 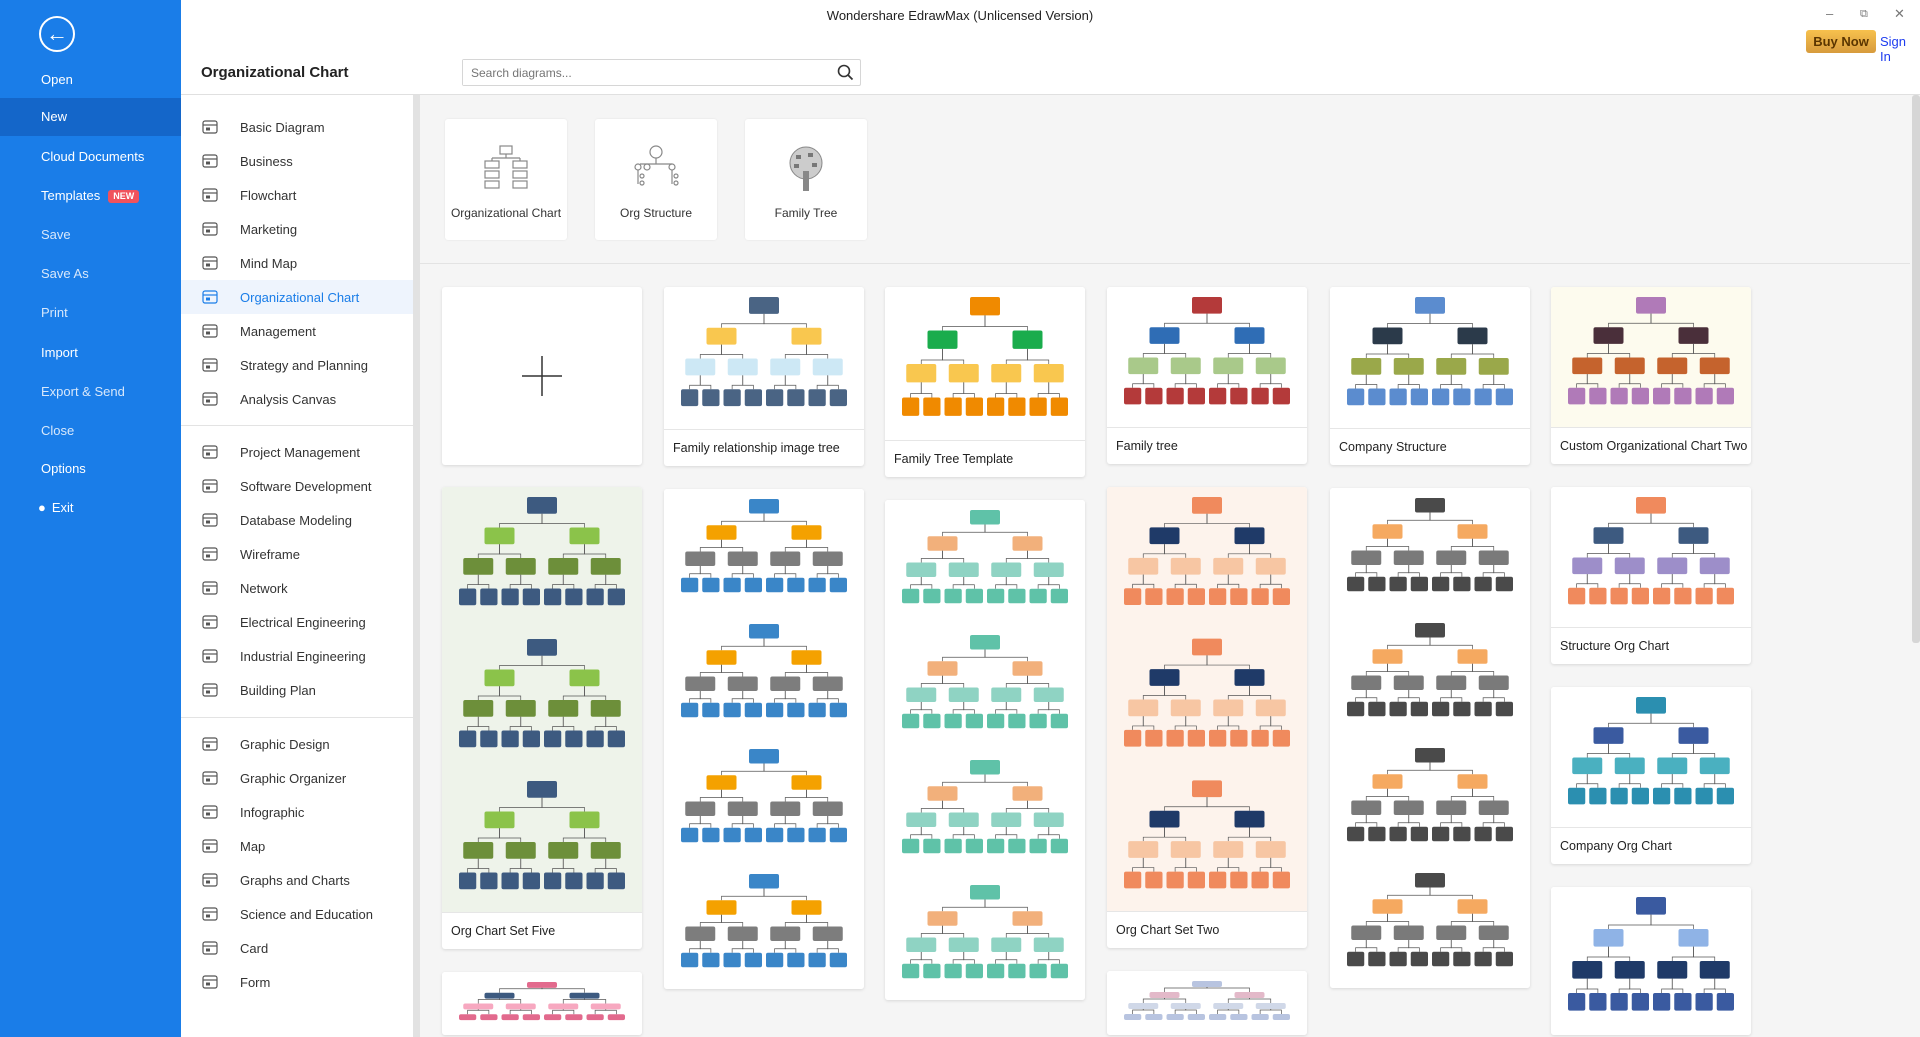 What do you see at coordinates (1654, 446) in the screenshot?
I see `template-title: Custom Organizational Chart Two` at bounding box center [1654, 446].